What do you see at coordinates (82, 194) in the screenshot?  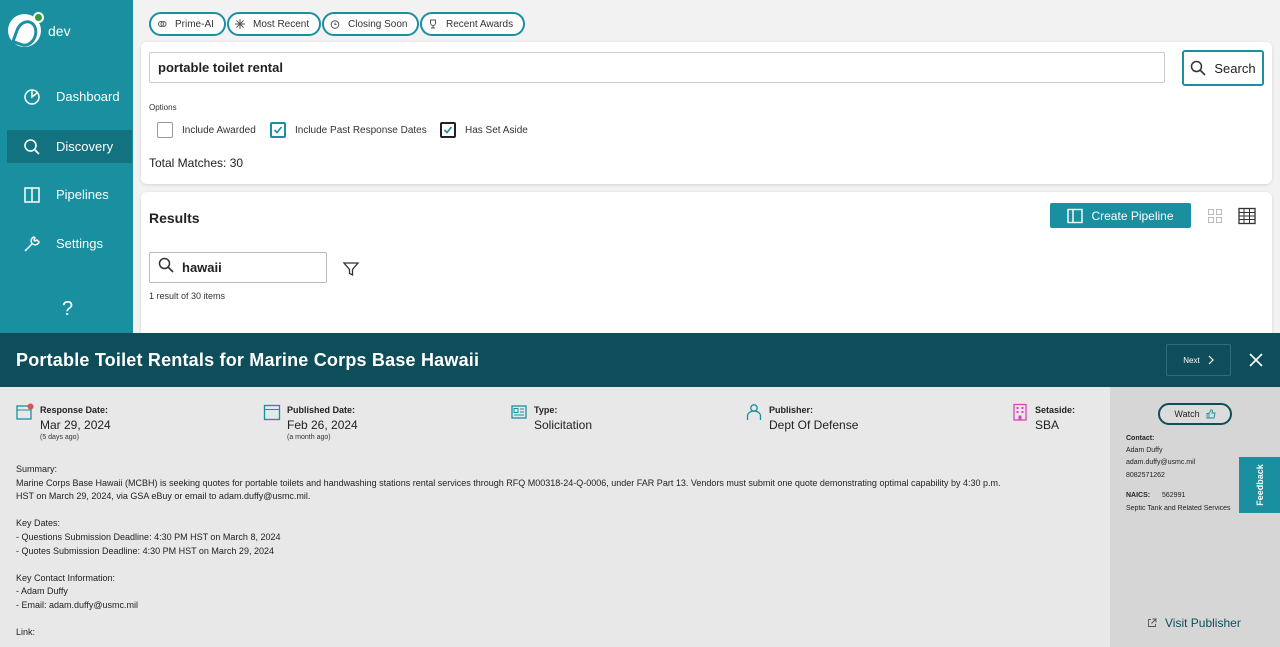 I see `sidebar-item-label: Pipelines` at bounding box center [82, 194].